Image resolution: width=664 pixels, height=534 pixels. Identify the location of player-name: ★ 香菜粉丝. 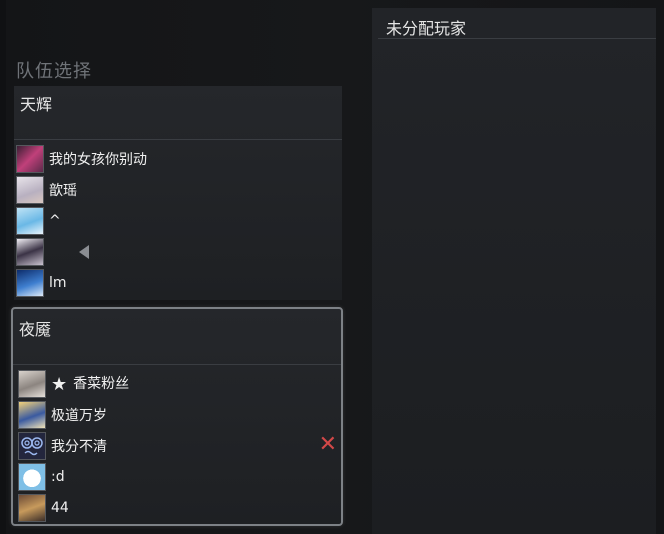
(90, 384).